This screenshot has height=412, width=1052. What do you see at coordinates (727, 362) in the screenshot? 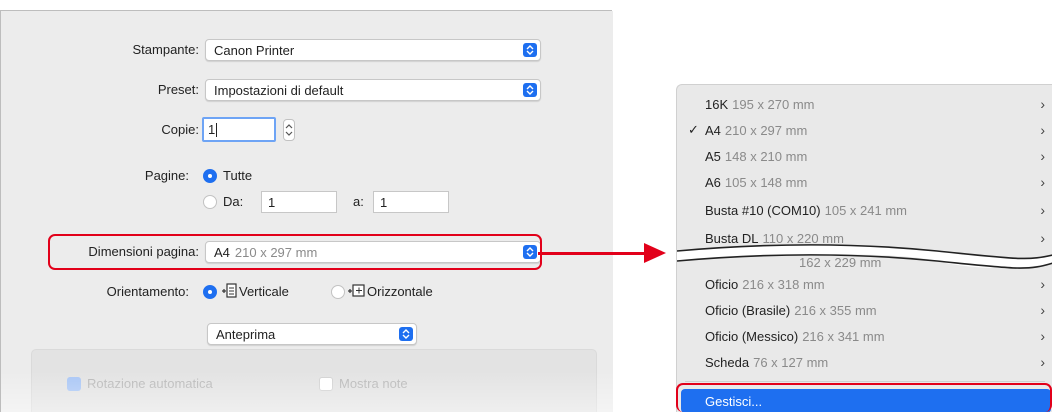
I see `menu-item-name: Scheda` at bounding box center [727, 362].